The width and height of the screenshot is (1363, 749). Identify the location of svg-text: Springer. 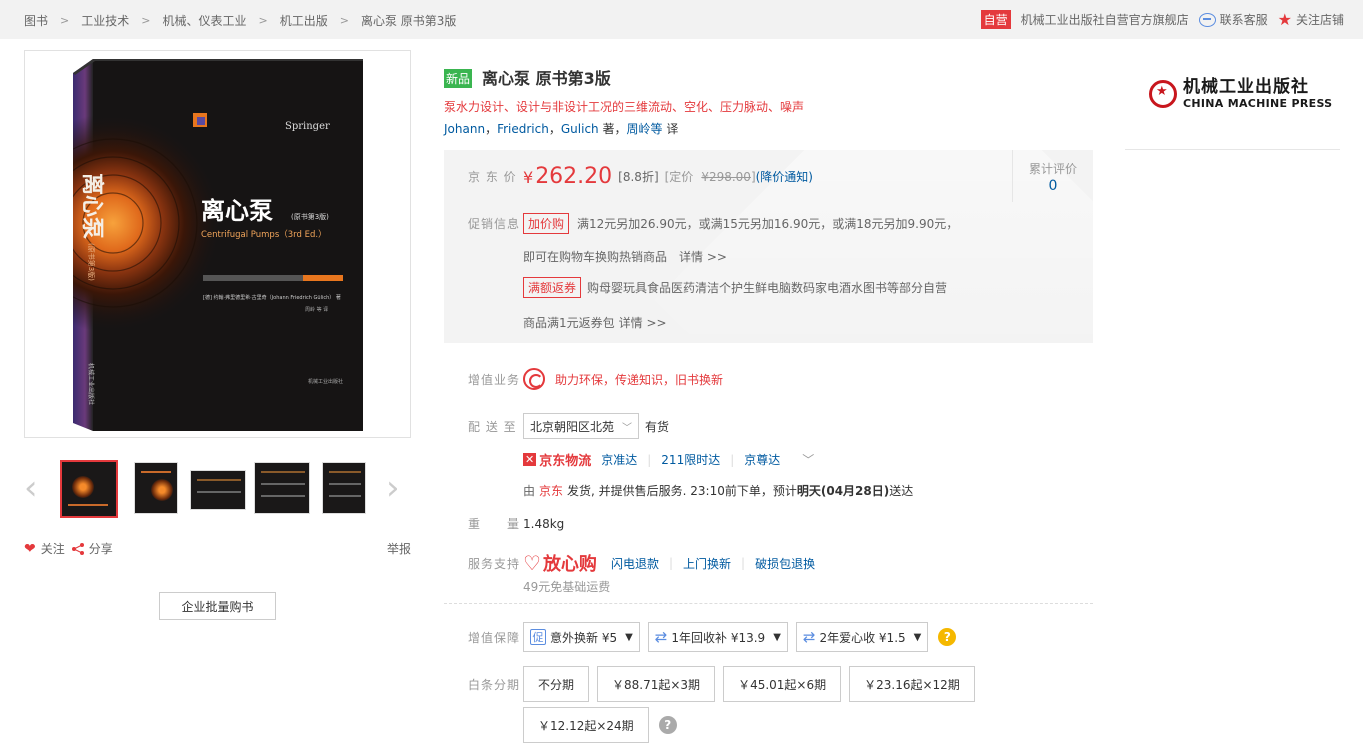
(307, 126).